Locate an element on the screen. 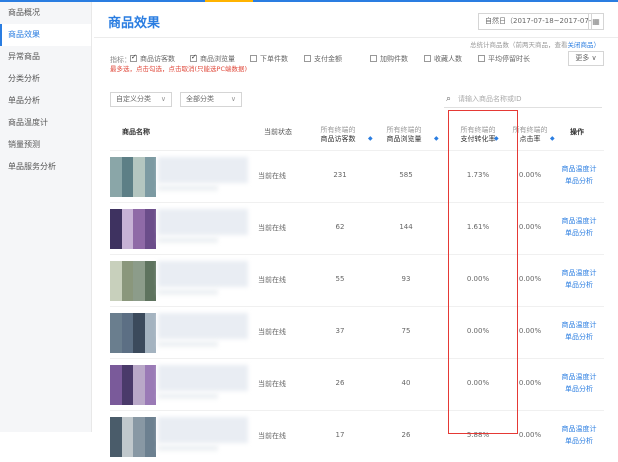  search-icon: ⌕ is located at coordinates (449, 99).